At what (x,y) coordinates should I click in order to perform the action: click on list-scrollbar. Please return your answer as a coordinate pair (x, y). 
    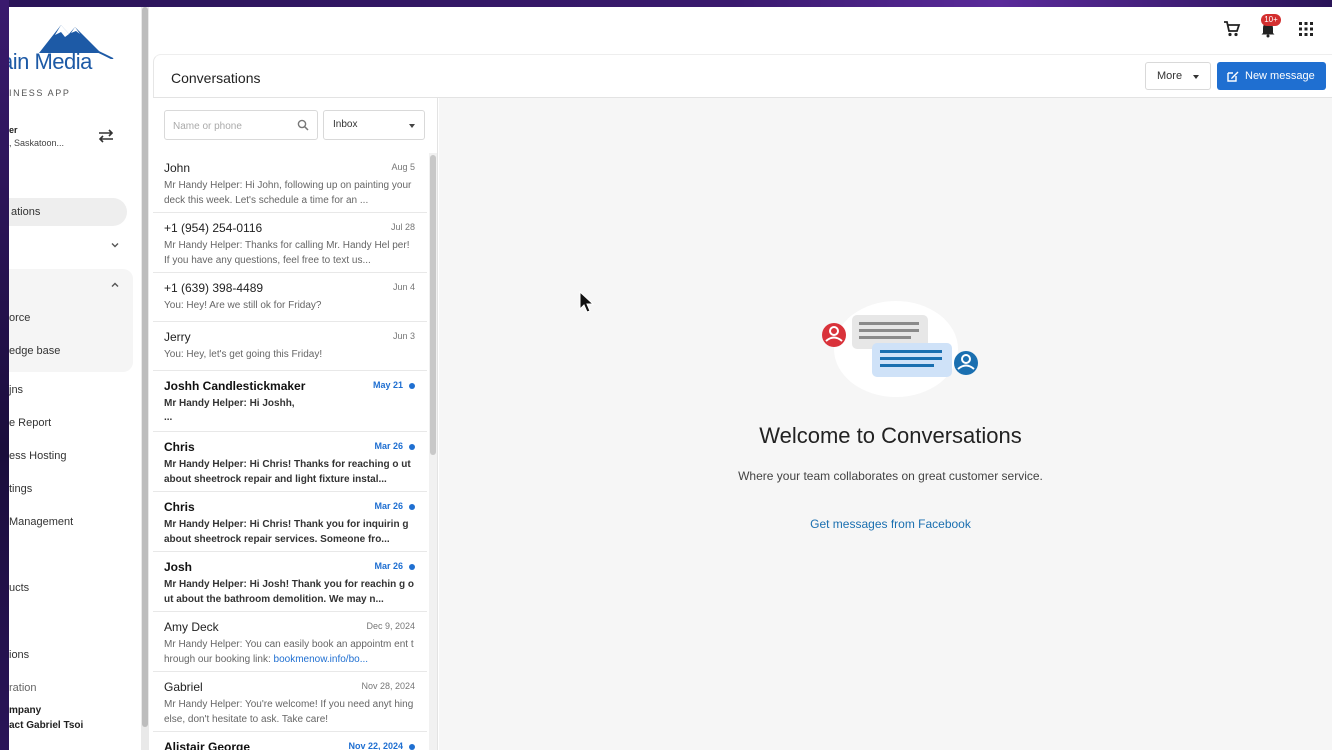
    Looking at the image, I should click on (433, 451).